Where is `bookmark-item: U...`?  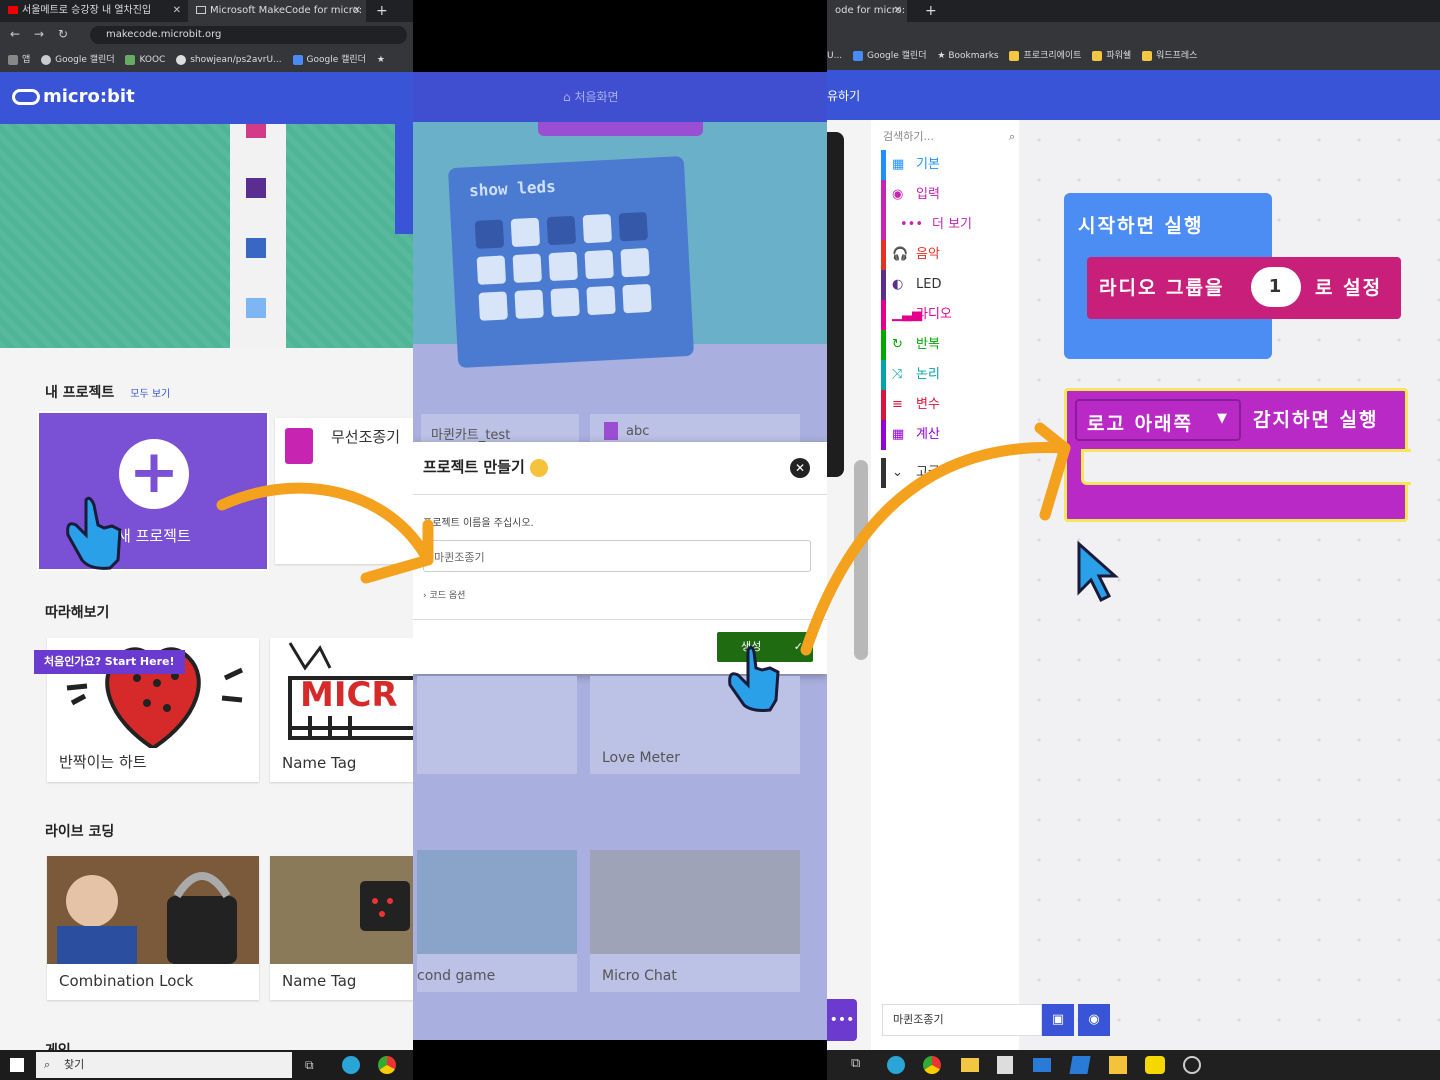
bookmark-item: U... is located at coordinates (834, 56).